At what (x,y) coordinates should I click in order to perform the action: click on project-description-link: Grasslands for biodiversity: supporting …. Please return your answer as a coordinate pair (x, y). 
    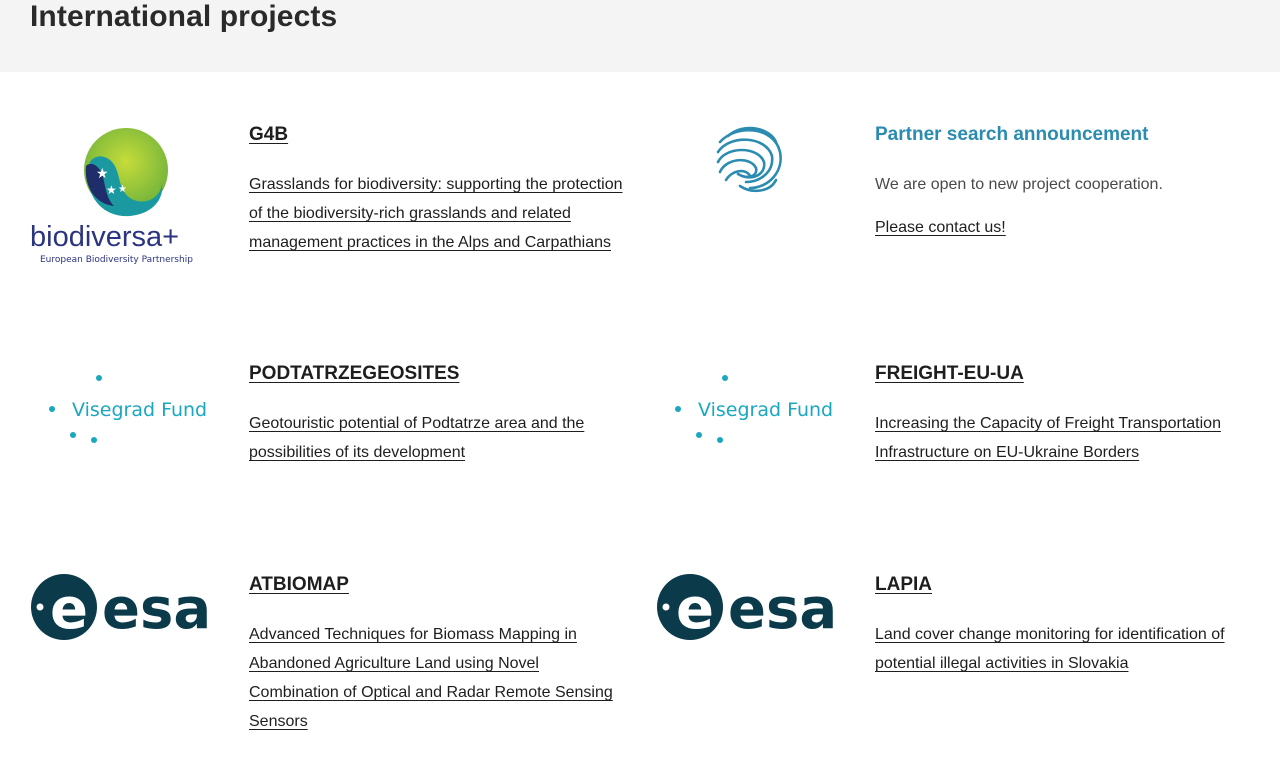
    Looking at the image, I should click on (436, 213).